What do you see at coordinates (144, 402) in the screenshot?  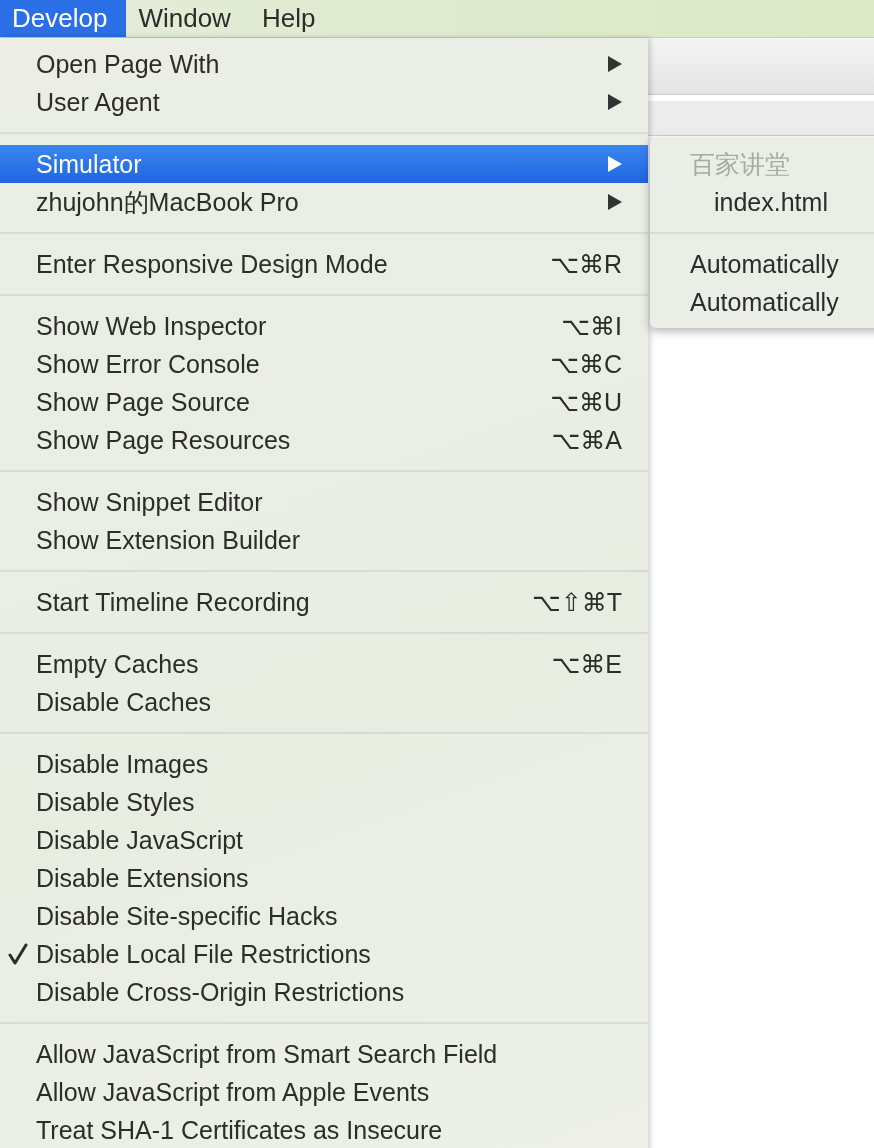 I see `menu-item-label: Show Page Source` at bounding box center [144, 402].